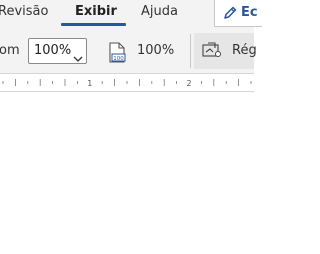 Image resolution: width=320 pixels, height=254 pixels. Describe the element at coordinates (249, 12) in the screenshot. I see `editing-mode-label: Ec` at that location.